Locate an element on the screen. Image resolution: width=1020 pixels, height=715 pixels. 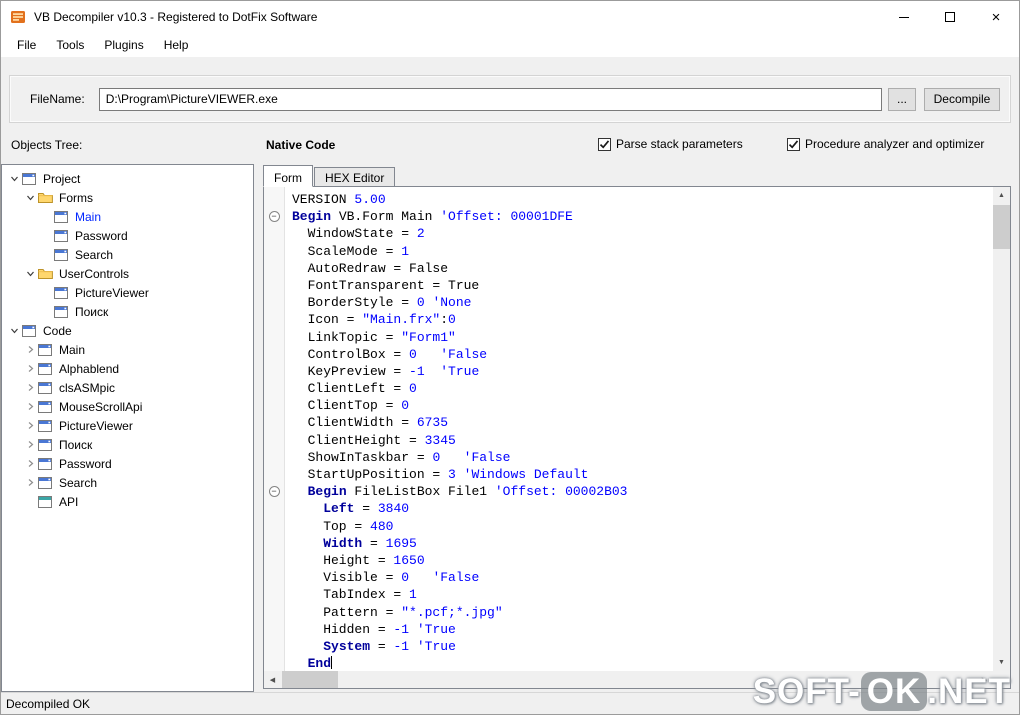
app-icon is located at coordinates (18, 17).